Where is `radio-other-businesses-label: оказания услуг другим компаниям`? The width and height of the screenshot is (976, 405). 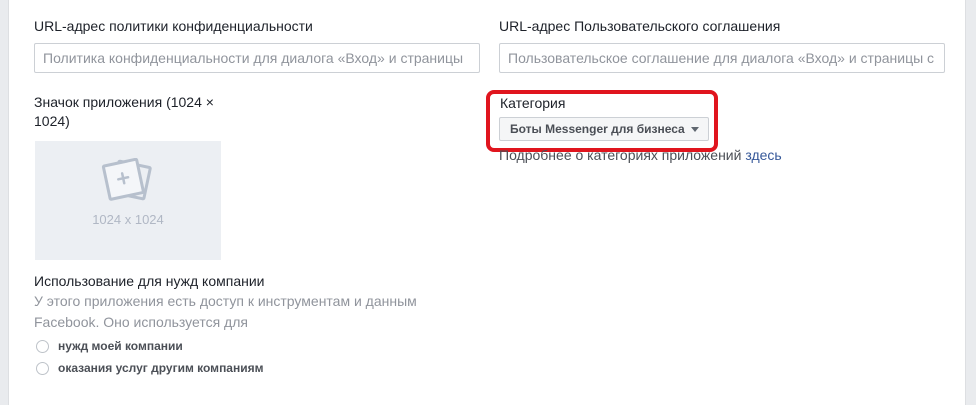 radio-other-businesses-label: оказания услуг другим компаниям is located at coordinates (161, 368).